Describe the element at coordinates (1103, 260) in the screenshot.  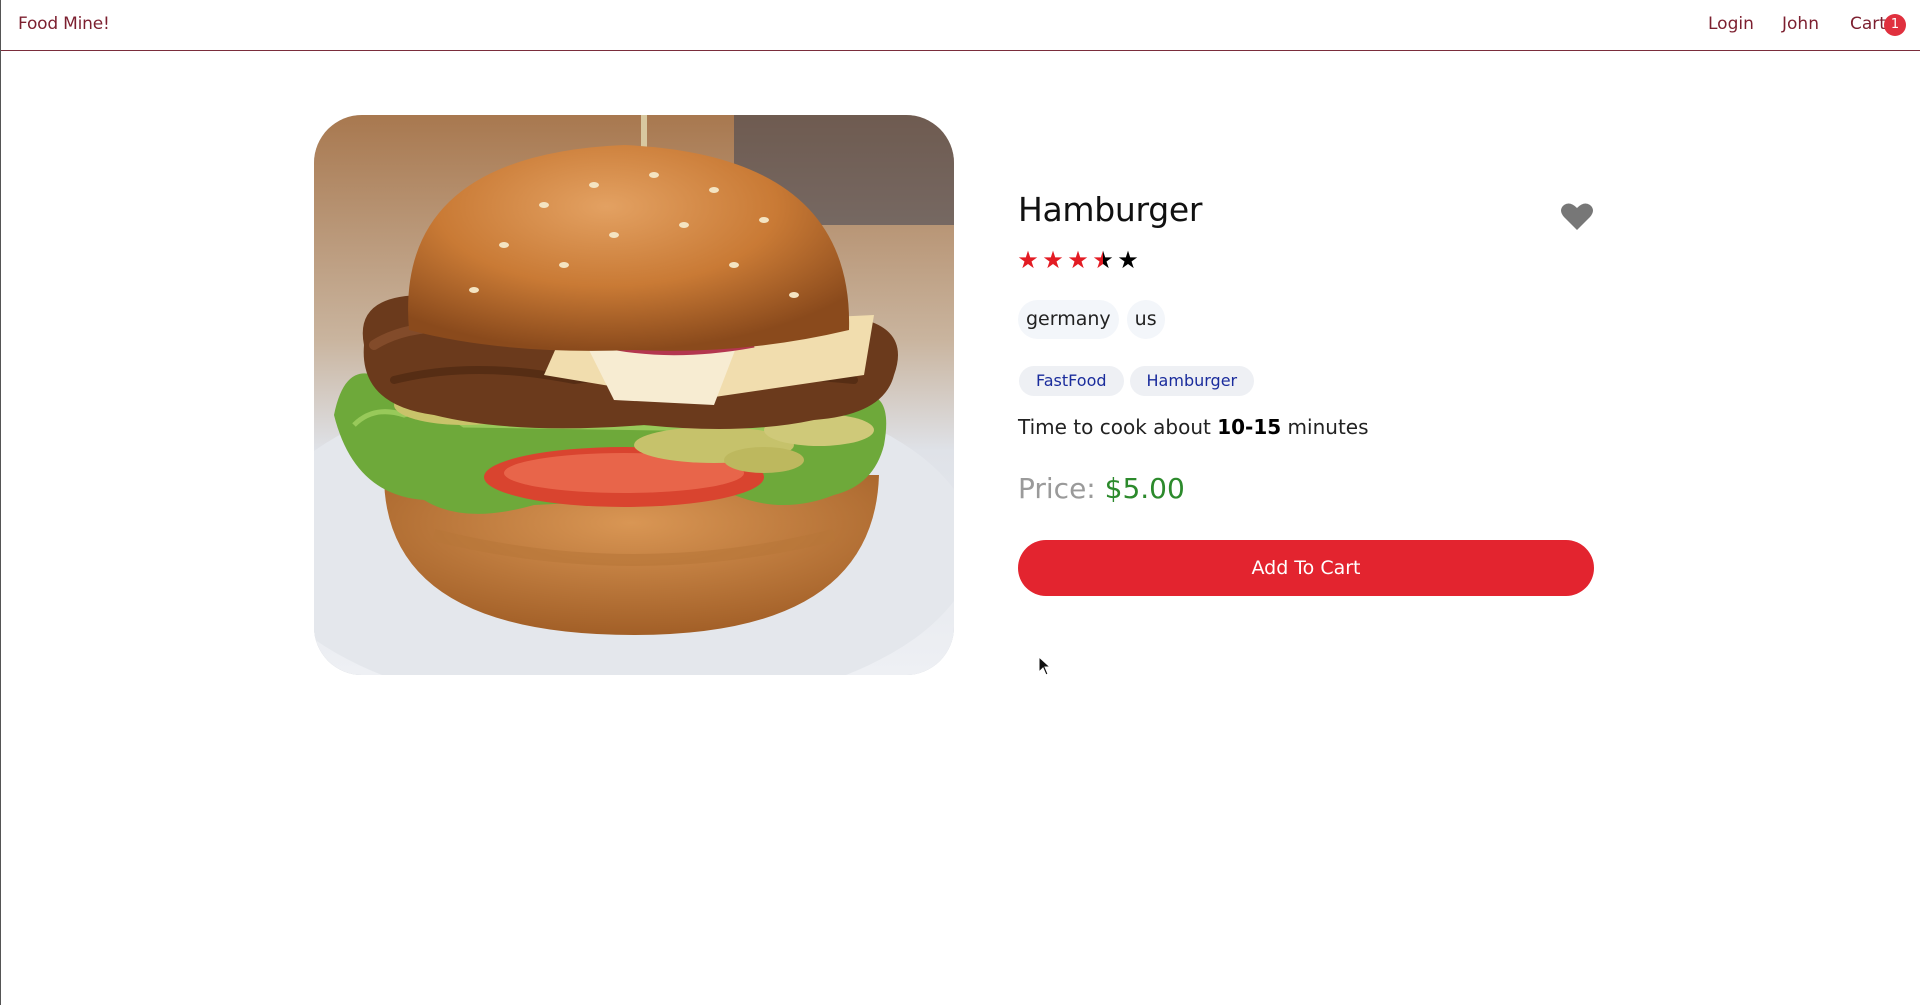
I see `half-star-icon: ★` at that location.